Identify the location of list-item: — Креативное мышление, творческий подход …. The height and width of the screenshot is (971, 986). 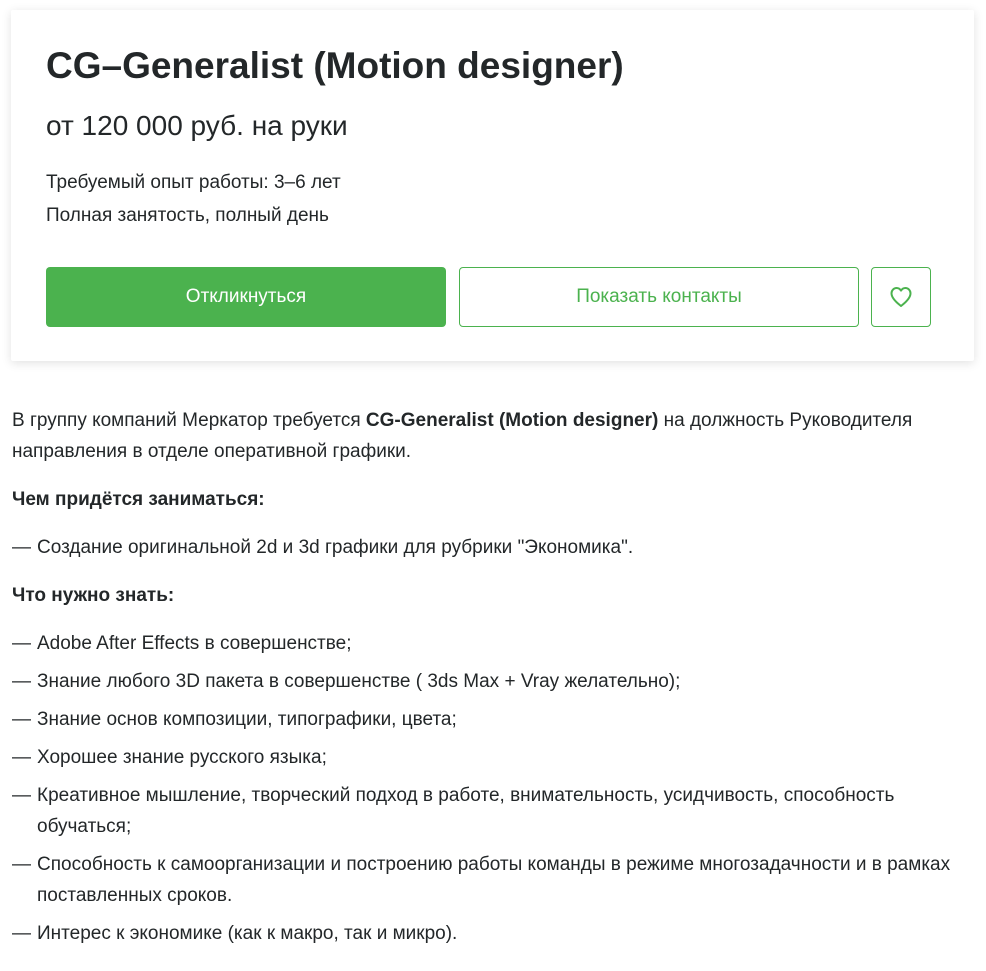
(453, 811).